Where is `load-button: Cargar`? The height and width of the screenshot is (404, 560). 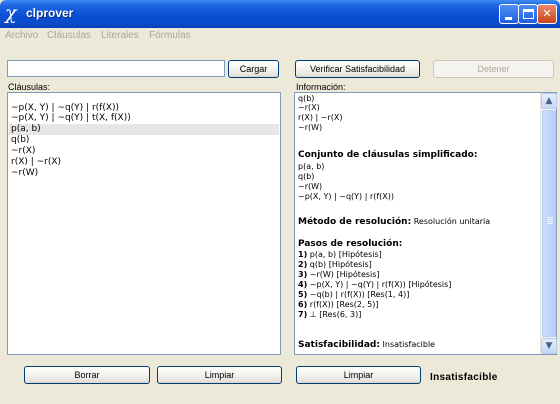
load-button: Cargar is located at coordinates (253, 69).